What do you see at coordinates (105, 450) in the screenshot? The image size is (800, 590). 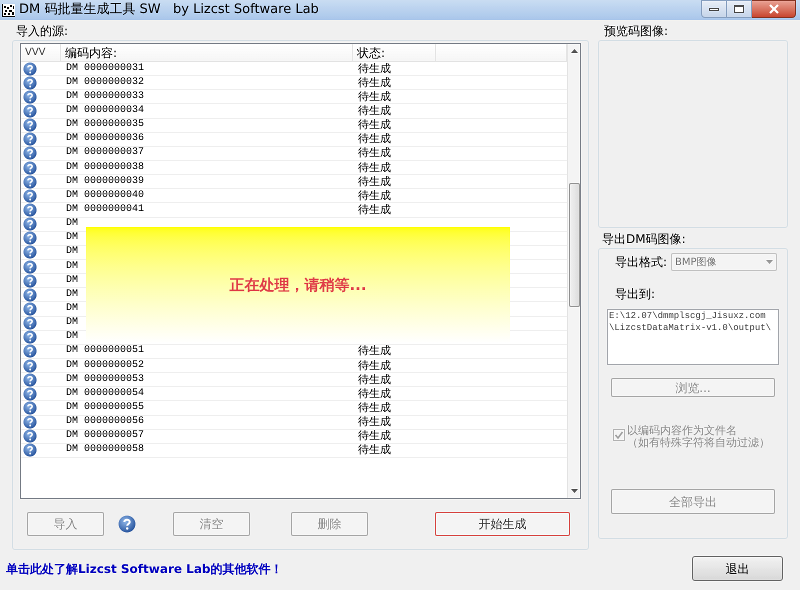 I see `table-cell: DM 0000000058` at bounding box center [105, 450].